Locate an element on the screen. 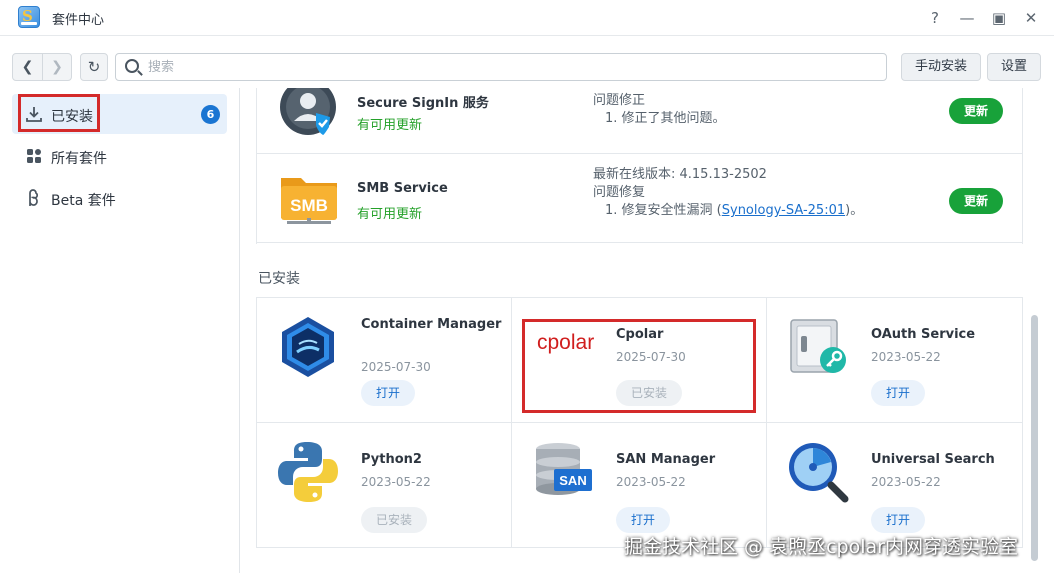  sidebar-item-beta: Beta 套件 is located at coordinates (119, 198).